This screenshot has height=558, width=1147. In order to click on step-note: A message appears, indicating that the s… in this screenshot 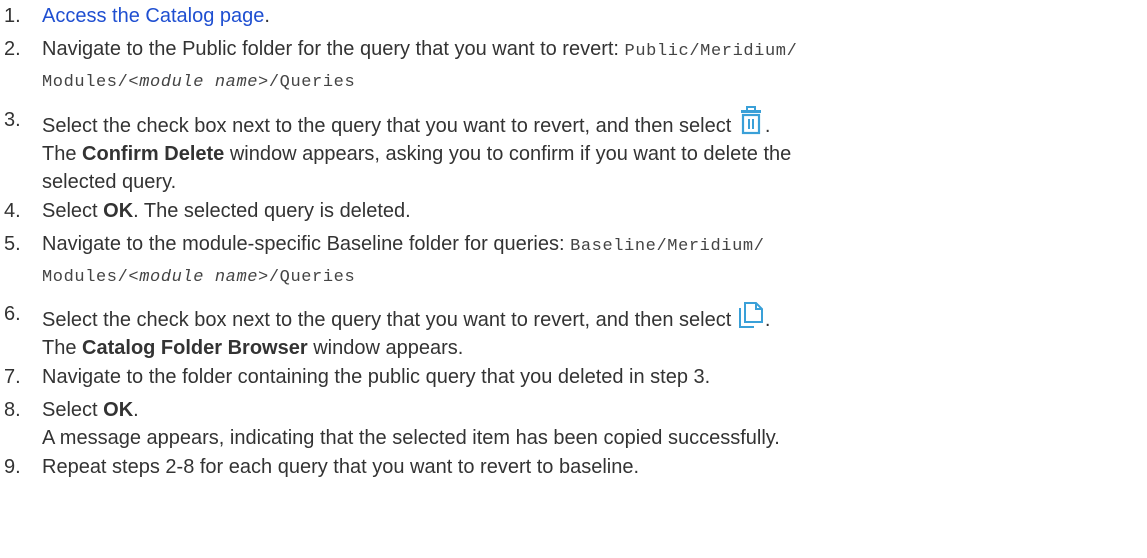, I will do `click(411, 438)`.